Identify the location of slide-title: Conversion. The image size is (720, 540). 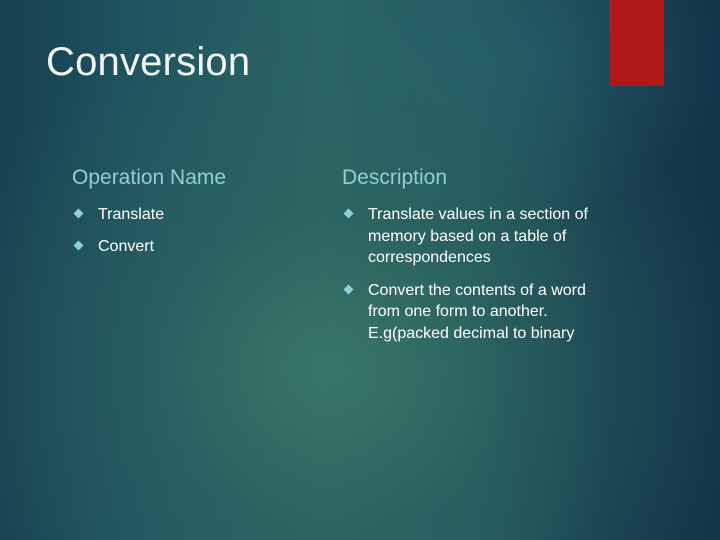
(148, 62).